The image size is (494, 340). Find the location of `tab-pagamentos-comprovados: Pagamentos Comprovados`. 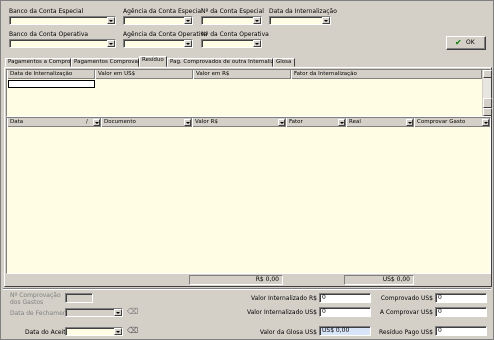

tab-pagamentos-comprovados: Pagamentos Comprovados is located at coordinates (109, 62).